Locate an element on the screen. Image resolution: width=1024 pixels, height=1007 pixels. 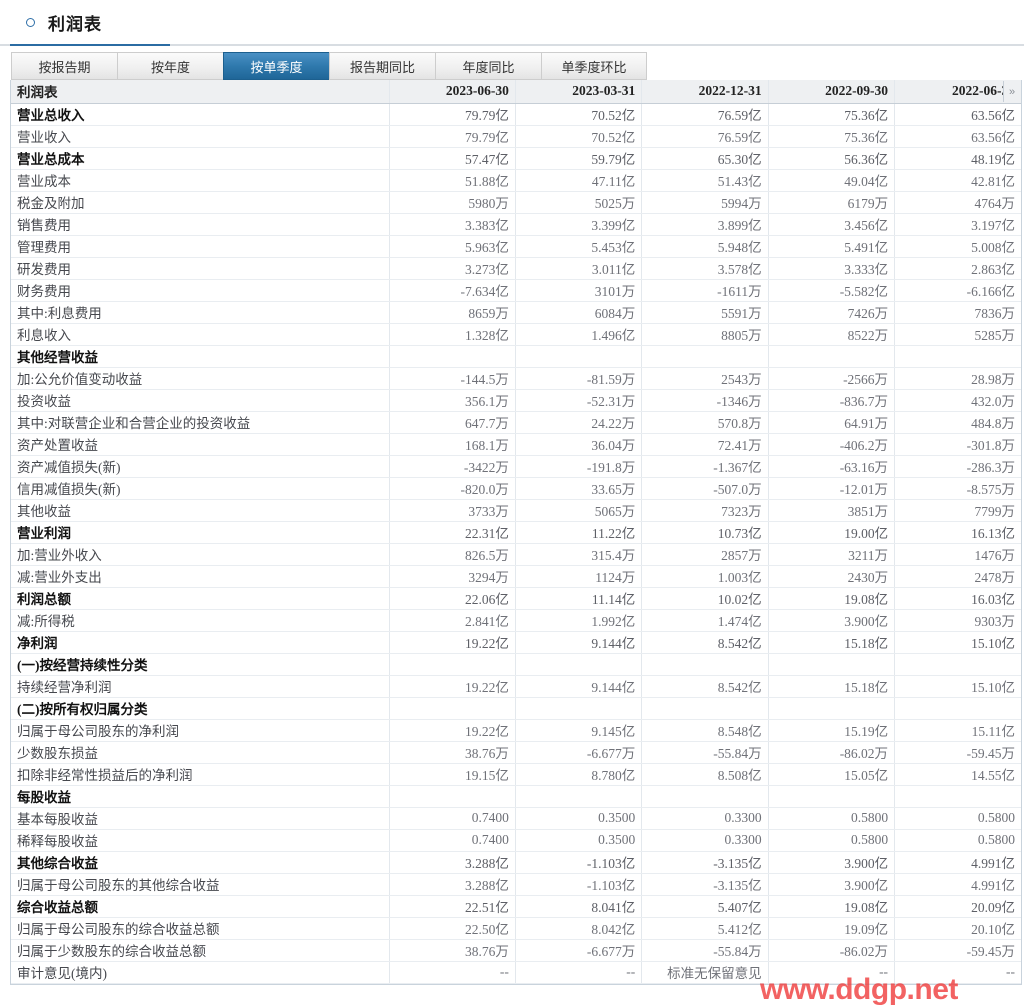
table-row: 其中:利息费用 8659万 6084万 5591万 7426万 7836万 is located at coordinates (516, 312).